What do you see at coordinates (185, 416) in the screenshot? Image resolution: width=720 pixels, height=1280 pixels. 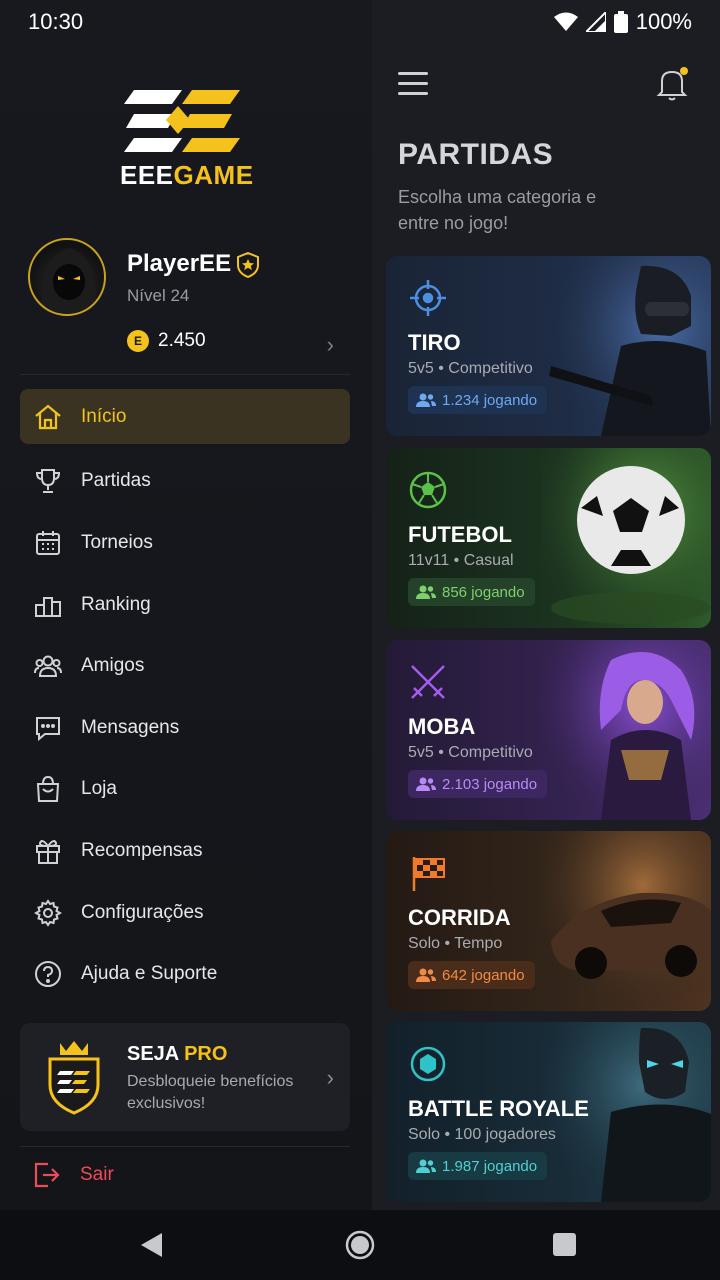 I see `menu-item-inicio: Início` at bounding box center [185, 416].